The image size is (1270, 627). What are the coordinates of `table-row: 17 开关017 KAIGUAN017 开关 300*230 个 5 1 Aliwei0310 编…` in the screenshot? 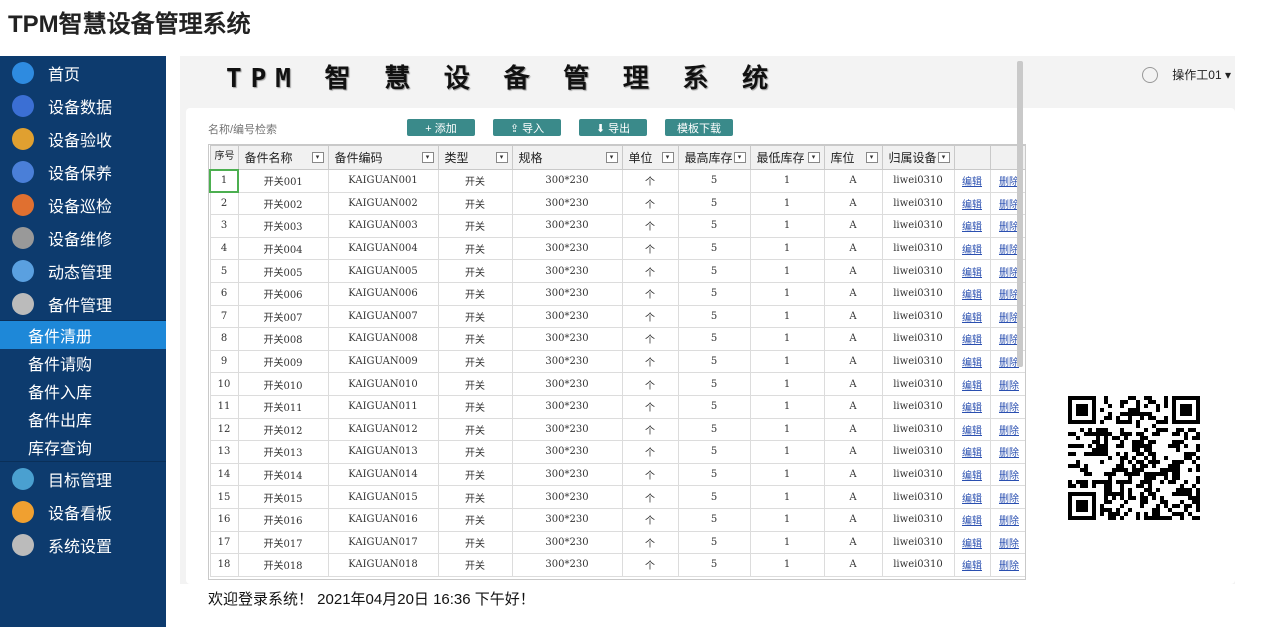 It's located at (617, 542).